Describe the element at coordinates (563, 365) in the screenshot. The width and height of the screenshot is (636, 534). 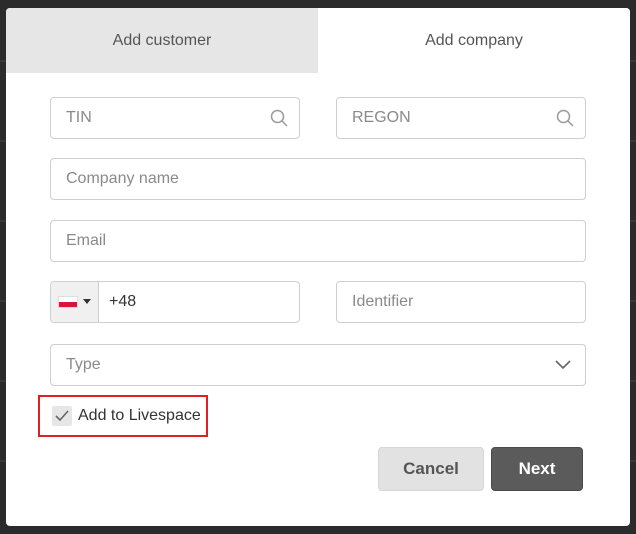
I see `chevron-down-icon` at that location.